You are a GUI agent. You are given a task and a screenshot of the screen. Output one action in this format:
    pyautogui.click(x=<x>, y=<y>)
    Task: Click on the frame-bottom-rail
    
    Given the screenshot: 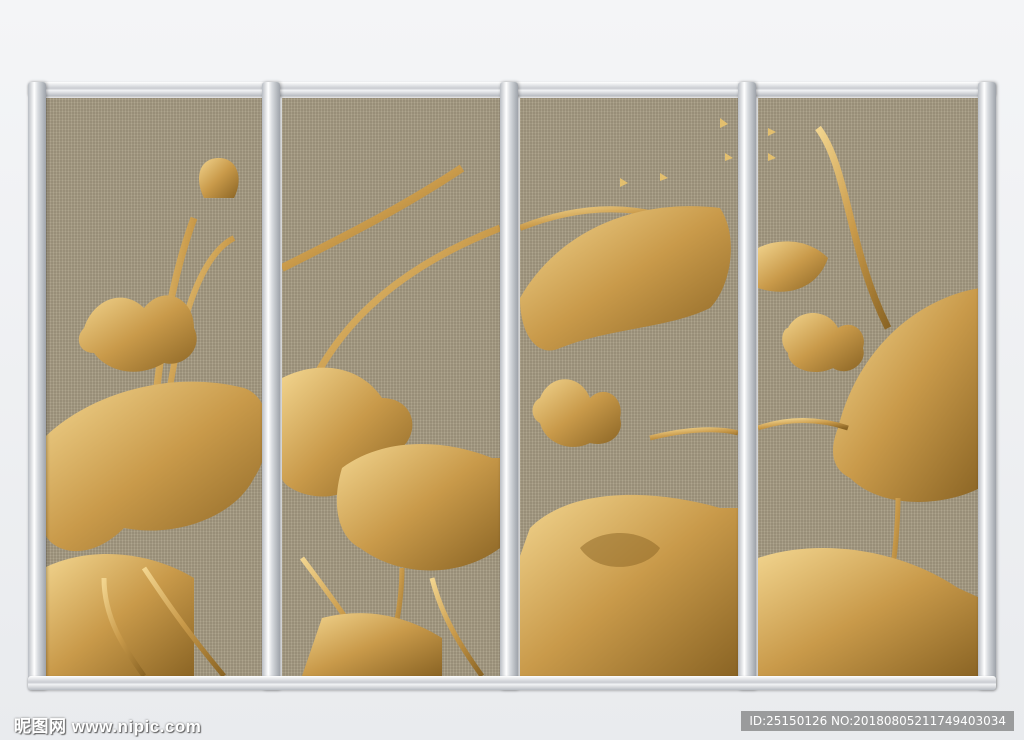 What is the action you would take?
    pyautogui.click(x=512, y=683)
    